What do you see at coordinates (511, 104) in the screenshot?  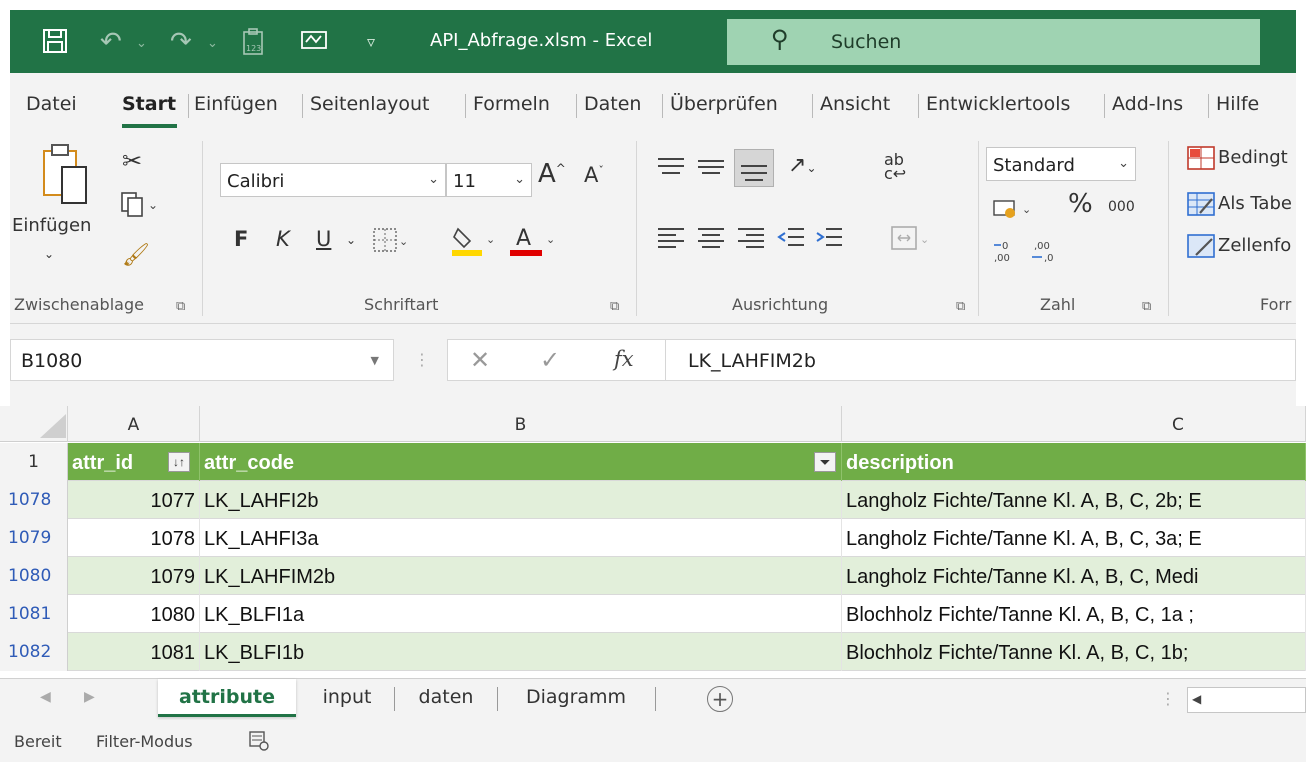 I see `tab-formeln: Formeln` at bounding box center [511, 104].